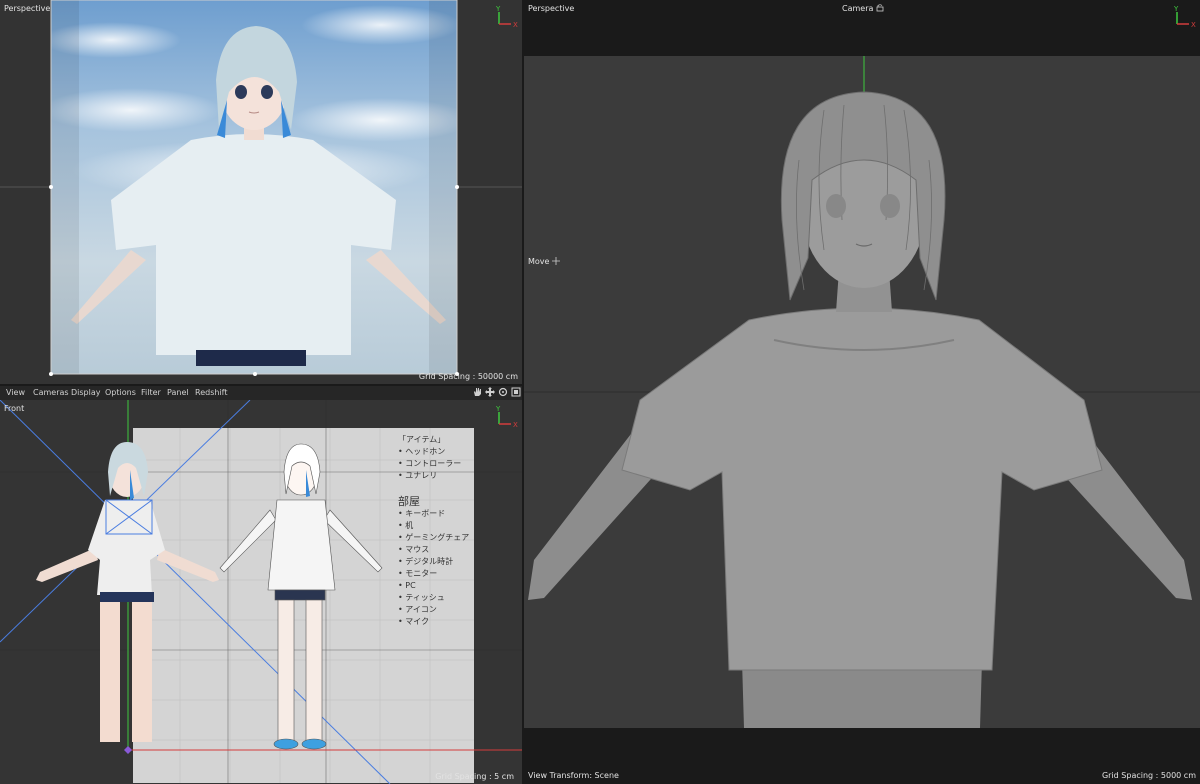 Image resolution: width=1200 pixels, height=784 pixels. What do you see at coordinates (880, 8) in the screenshot?
I see `camera-lock-icon` at bounding box center [880, 8].